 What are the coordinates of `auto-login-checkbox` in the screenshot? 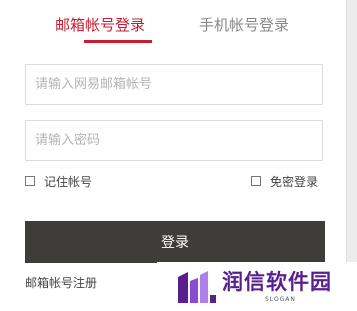 It's located at (256, 181).